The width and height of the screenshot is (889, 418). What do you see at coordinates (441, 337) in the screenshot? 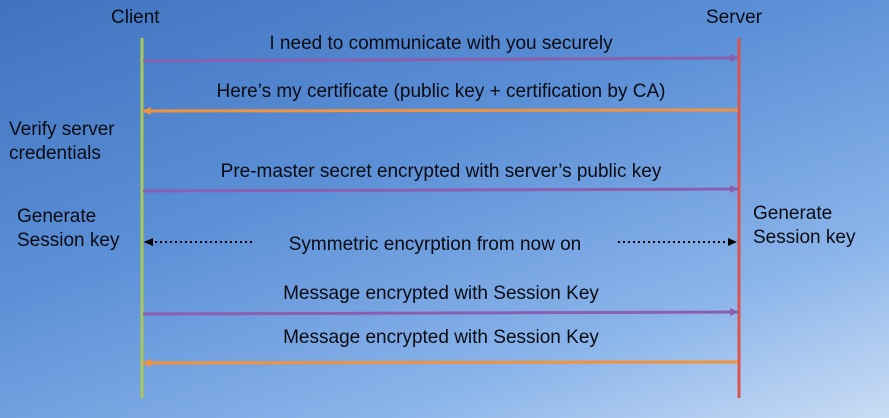
I see `message-label-session-2: Message encrypted with Session Key` at bounding box center [441, 337].